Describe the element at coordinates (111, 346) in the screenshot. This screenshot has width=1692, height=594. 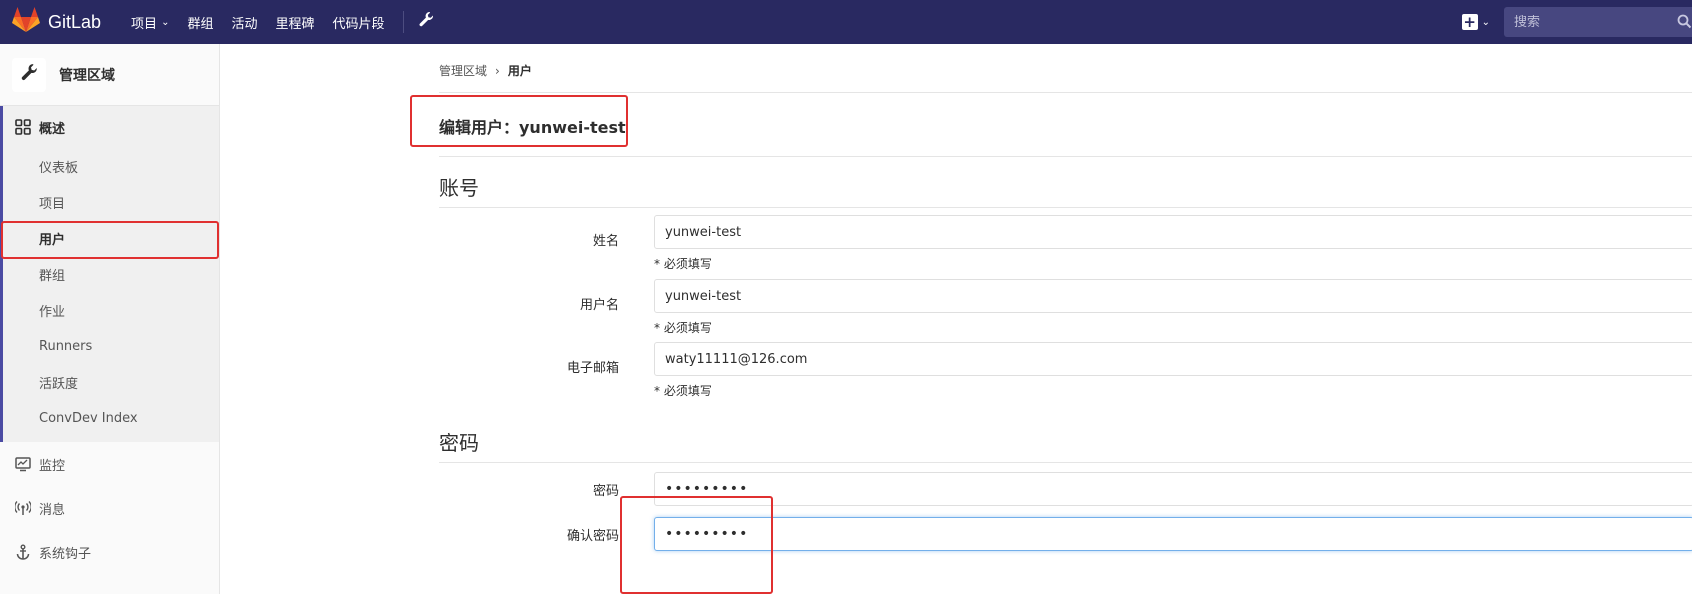
I see `sidebar-item-runners: Runners` at that location.